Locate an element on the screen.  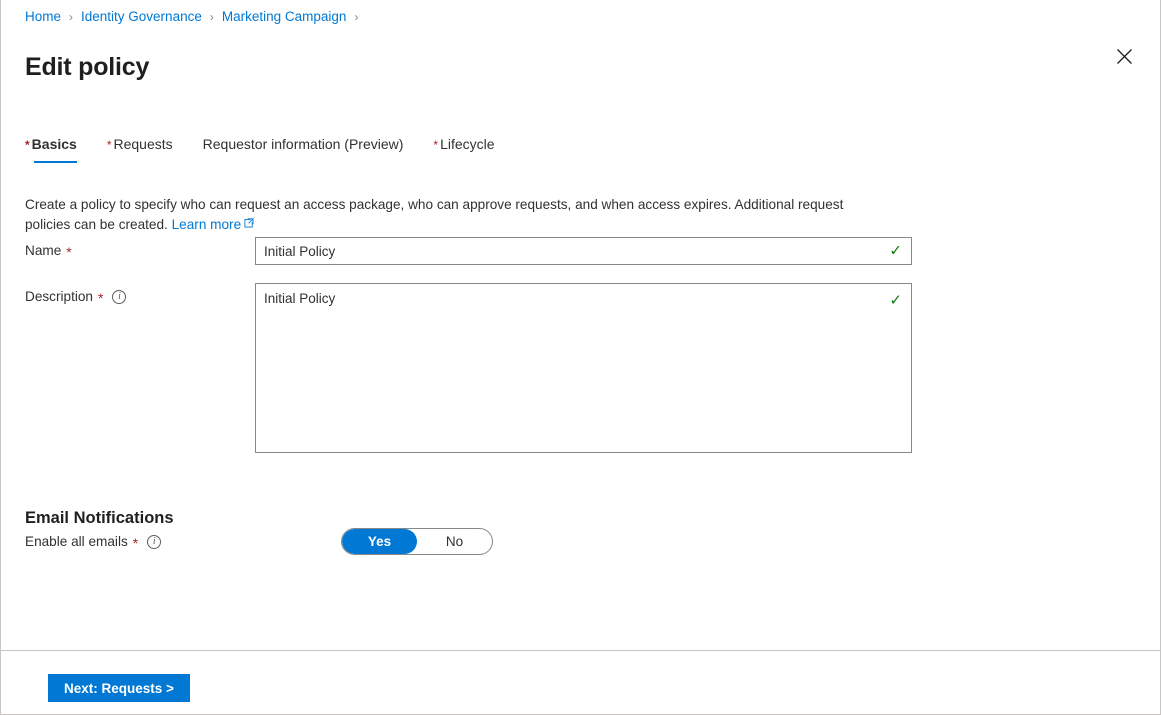
enable-all-emails-label: Enable all emails * i is located at coordinates (93, 542).